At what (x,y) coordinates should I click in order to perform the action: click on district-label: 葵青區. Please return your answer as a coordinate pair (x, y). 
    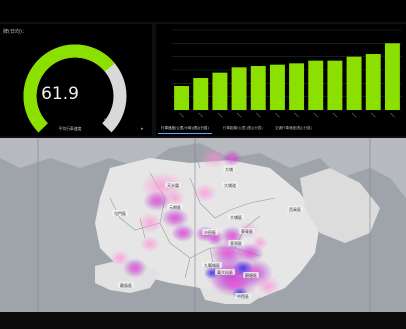
    Looking at the image, I should click on (247, 231).